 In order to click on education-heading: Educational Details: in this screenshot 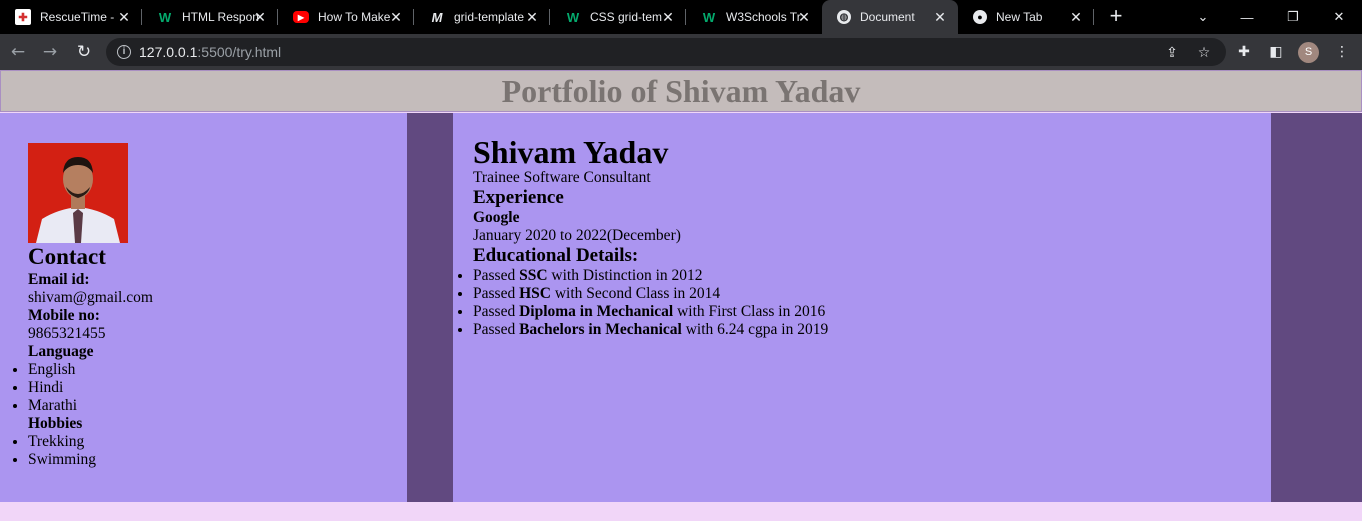, I will do `click(556, 255)`.